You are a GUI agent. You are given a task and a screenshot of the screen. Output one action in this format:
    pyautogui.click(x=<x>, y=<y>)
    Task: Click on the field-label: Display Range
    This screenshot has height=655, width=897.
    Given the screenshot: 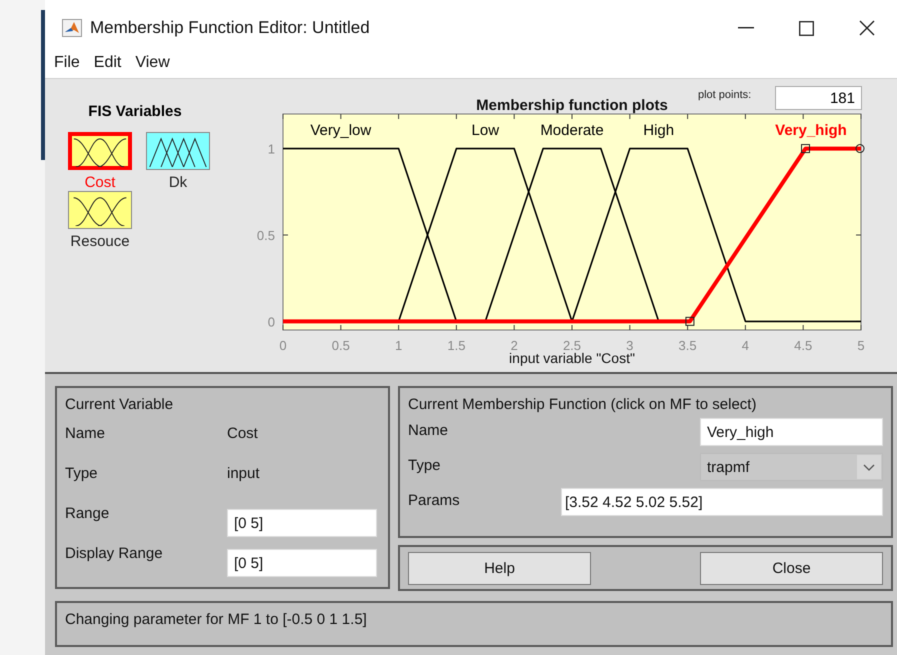 What is the action you would take?
    pyautogui.click(x=114, y=554)
    